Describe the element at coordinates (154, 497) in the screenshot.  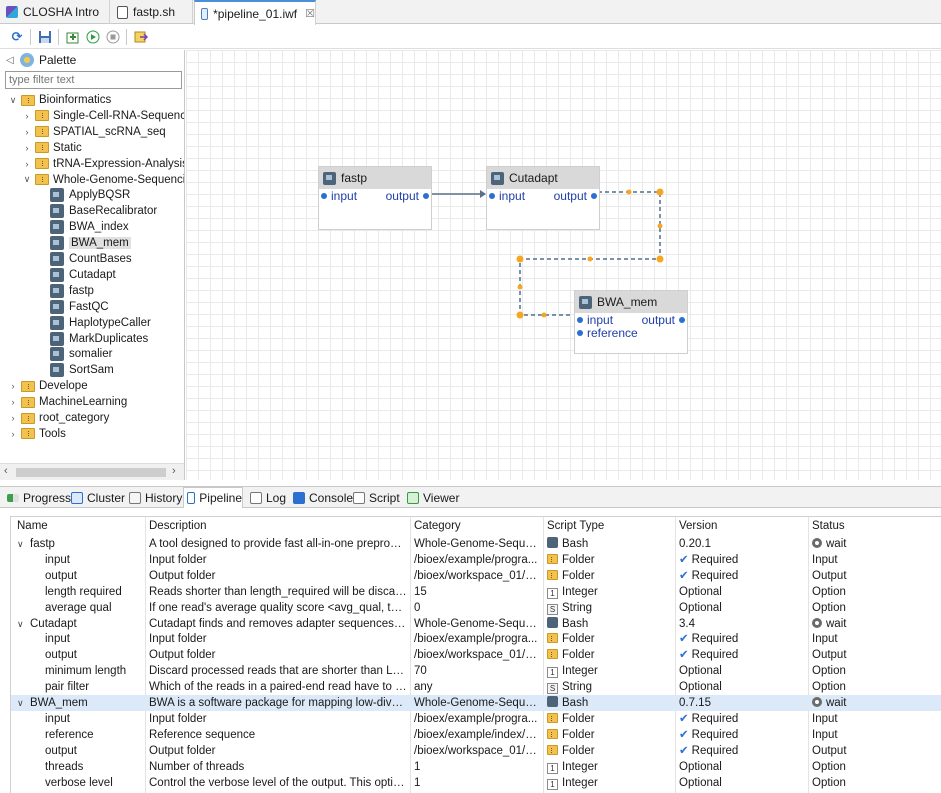
I see `tab-history: History` at that location.